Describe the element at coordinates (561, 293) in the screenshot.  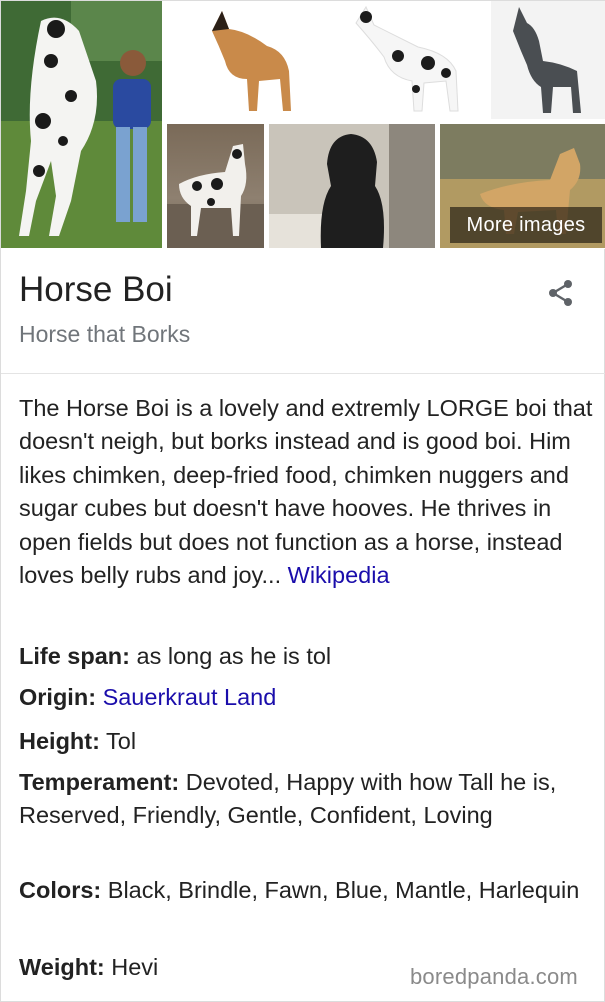
I see `share-icon` at that location.